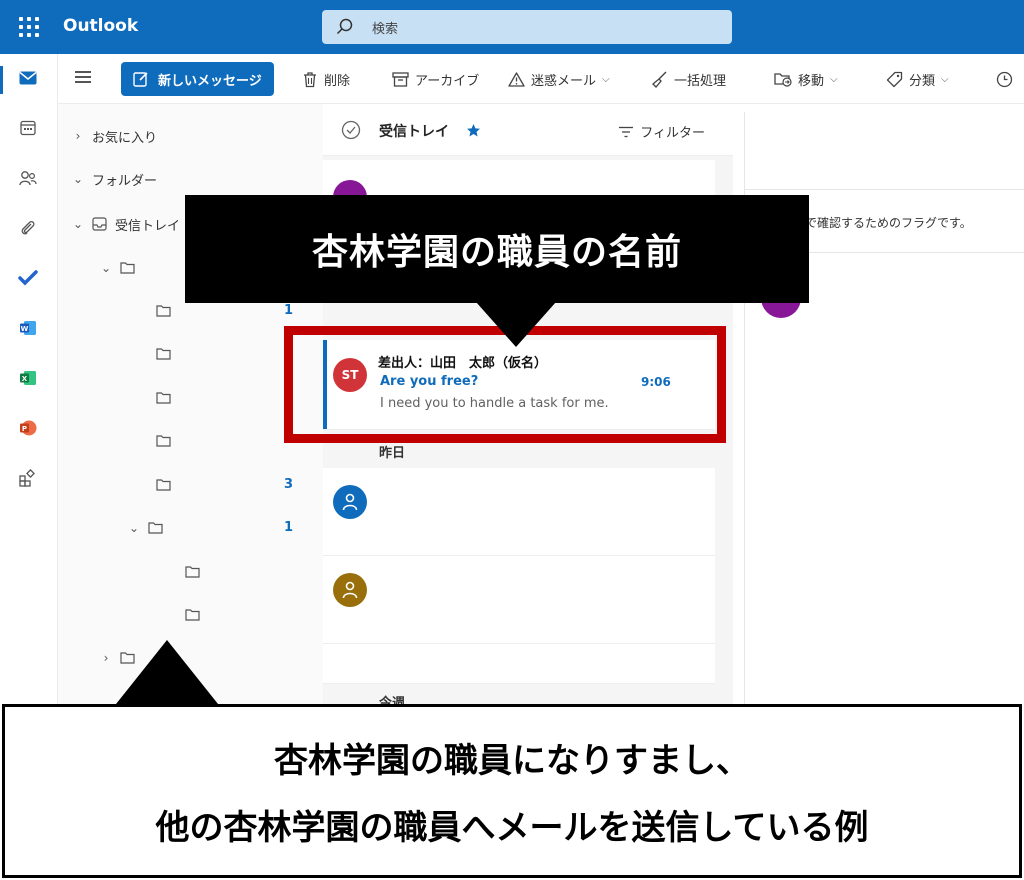 This screenshot has height=880, width=1024. I want to click on folders-node: ⌄ フォルダー, so click(114, 179).